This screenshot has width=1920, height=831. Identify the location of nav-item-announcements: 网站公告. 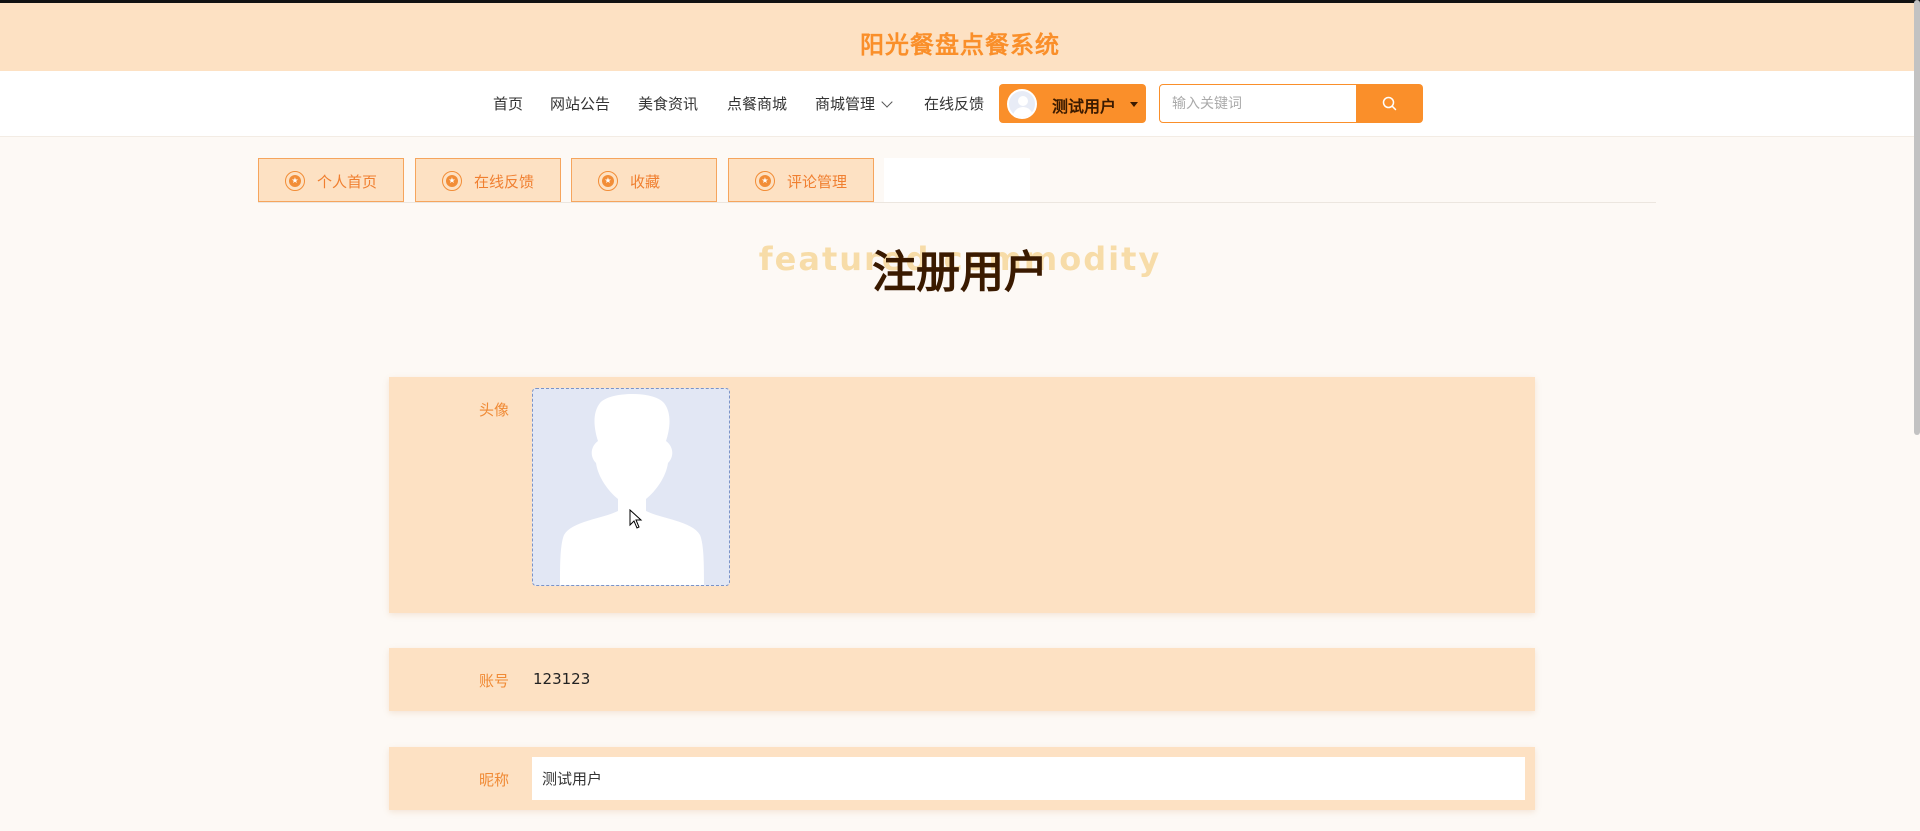
(580, 103).